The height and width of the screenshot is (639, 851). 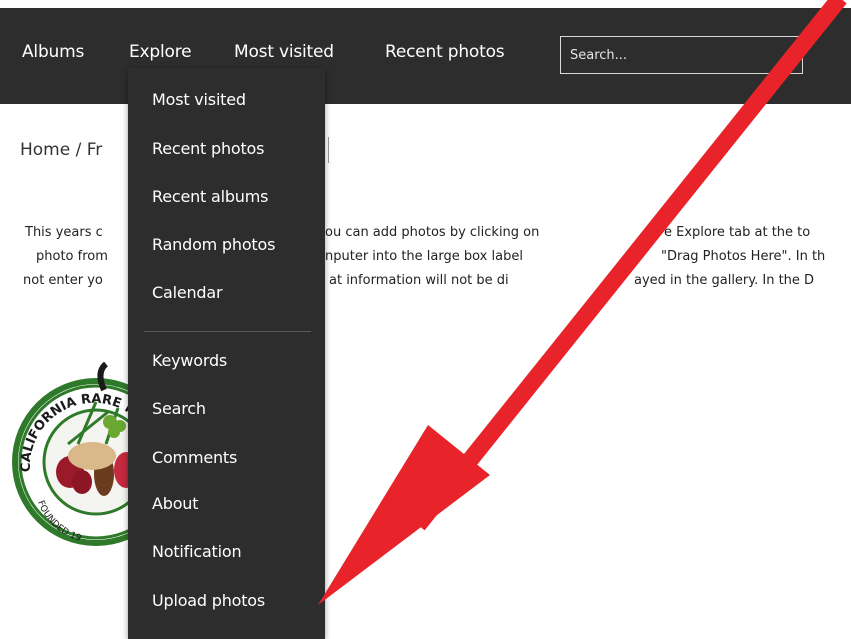 I want to click on menu-separator, so click(x=227, y=331).